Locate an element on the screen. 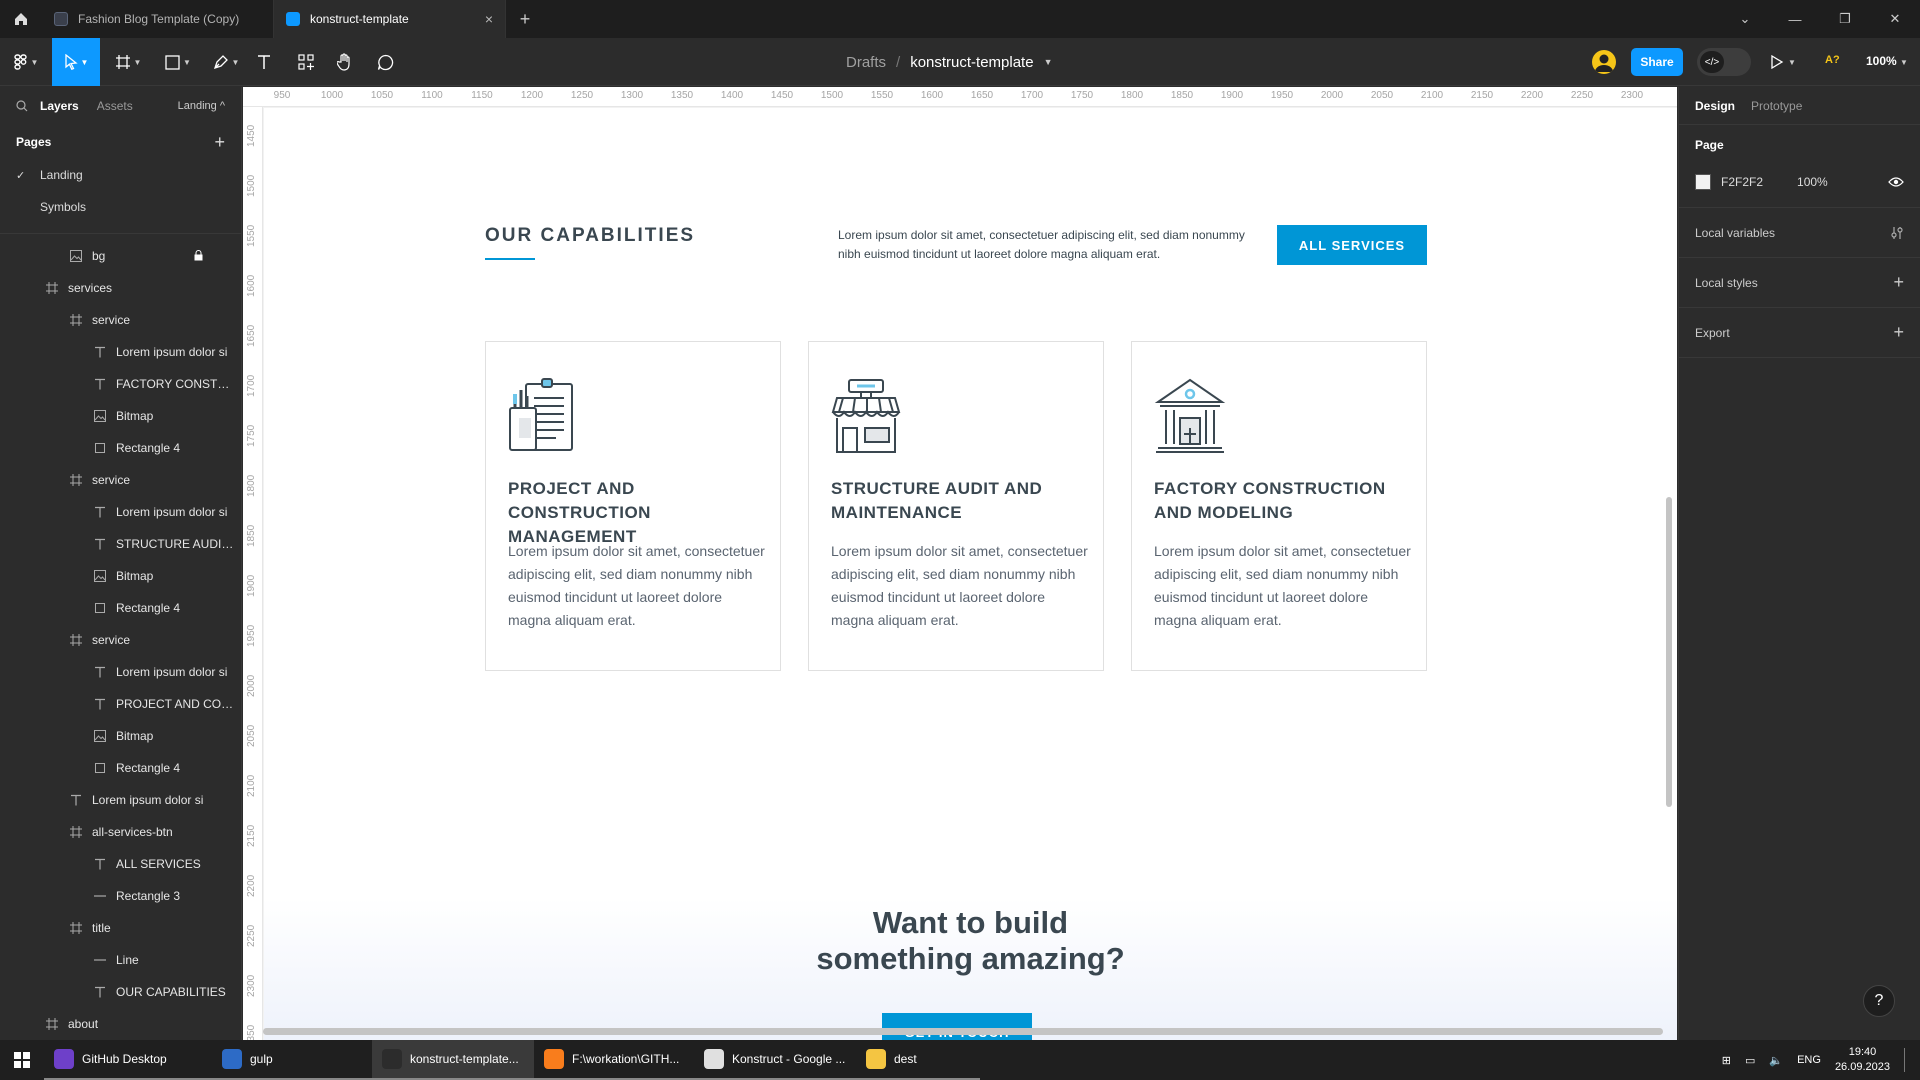  hand-tool is located at coordinates (345, 62).